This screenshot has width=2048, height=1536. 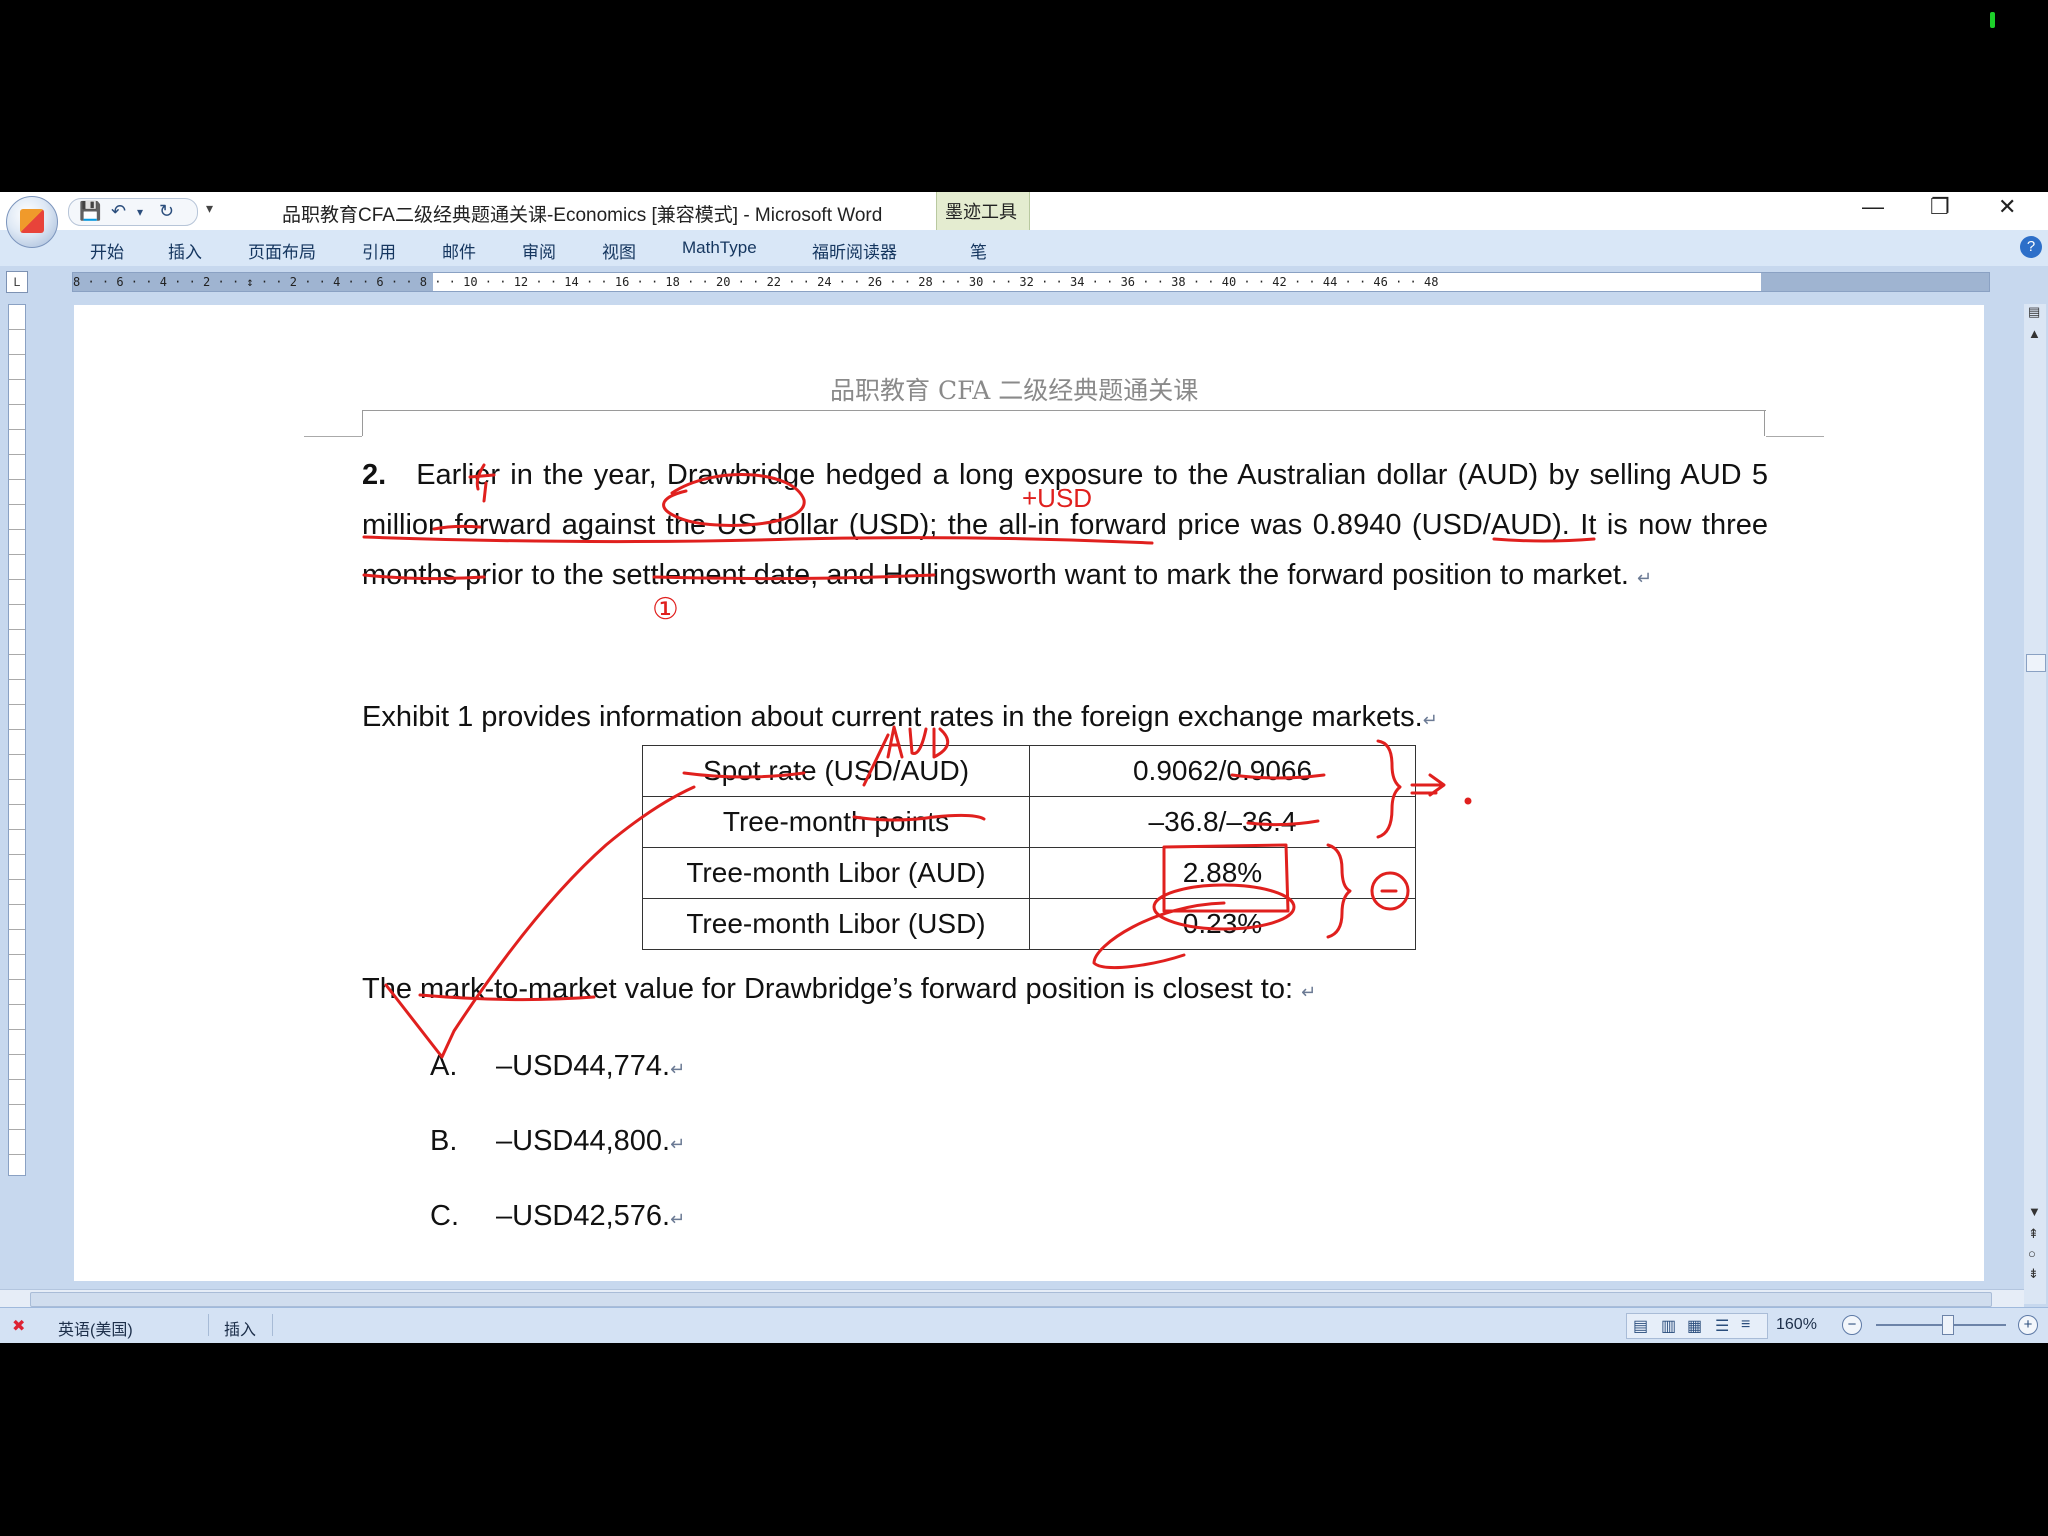 I want to click on table-cell-value: 0.9062/0.9066, so click(x=1222, y=771).